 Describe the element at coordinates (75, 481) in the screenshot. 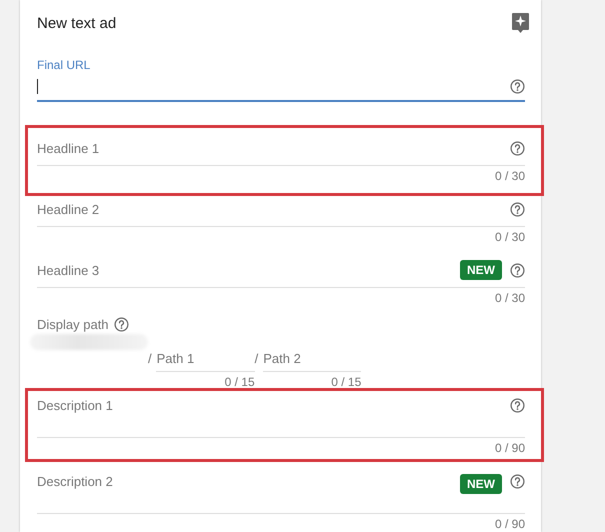

I see `field-label: Description 2` at that location.